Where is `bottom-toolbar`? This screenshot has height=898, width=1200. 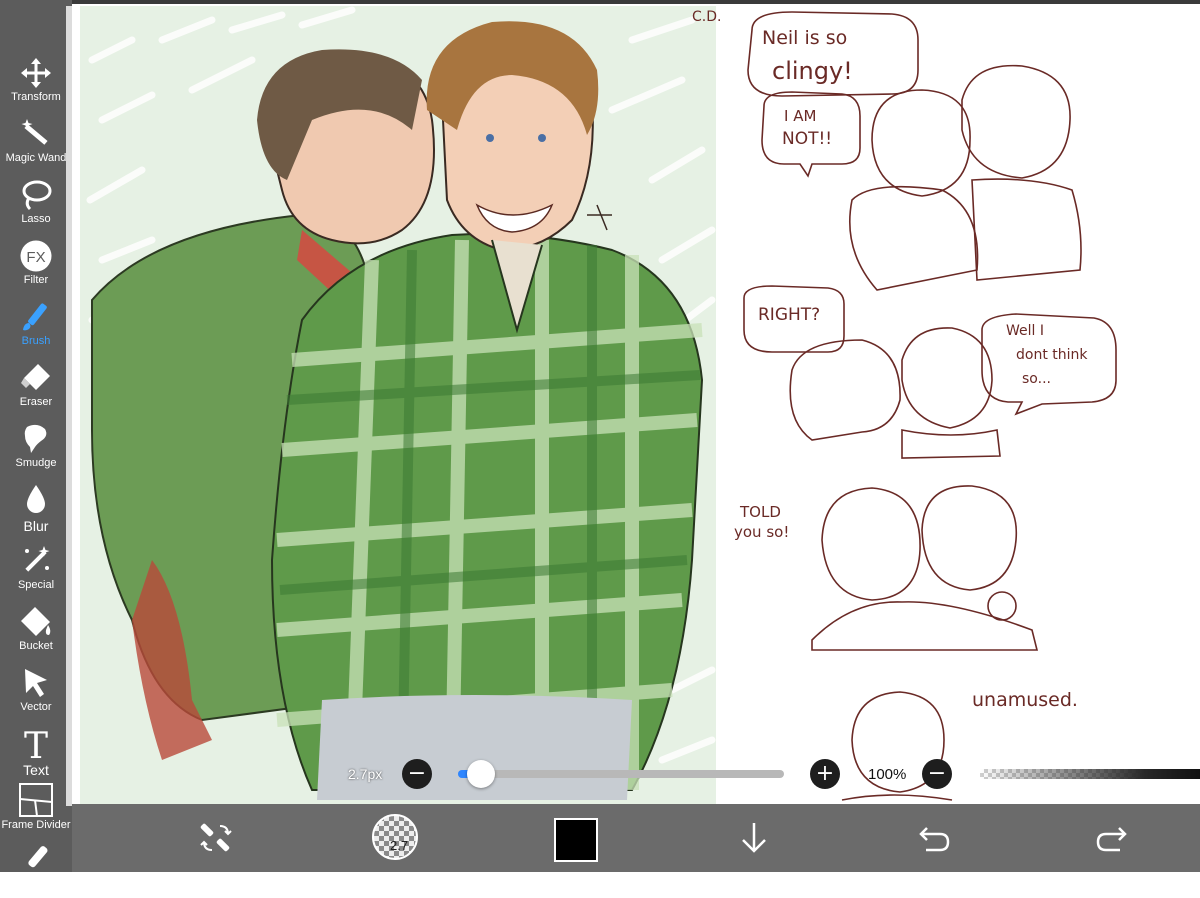
bottom-toolbar is located at coordinates (636, 838).